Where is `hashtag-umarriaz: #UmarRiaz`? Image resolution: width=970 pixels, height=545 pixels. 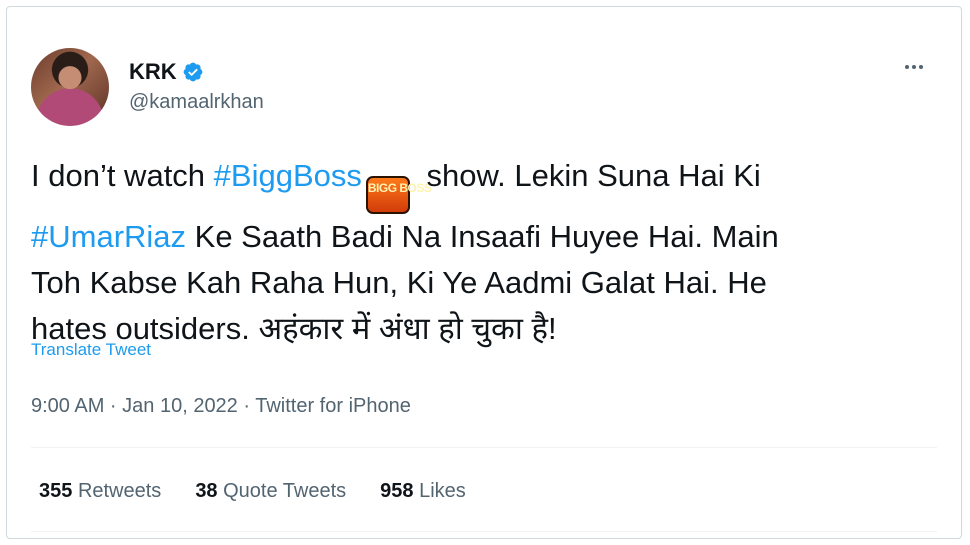 hashtag-umarriaz: #UmarRiaz is located at coordinates (108, 236).